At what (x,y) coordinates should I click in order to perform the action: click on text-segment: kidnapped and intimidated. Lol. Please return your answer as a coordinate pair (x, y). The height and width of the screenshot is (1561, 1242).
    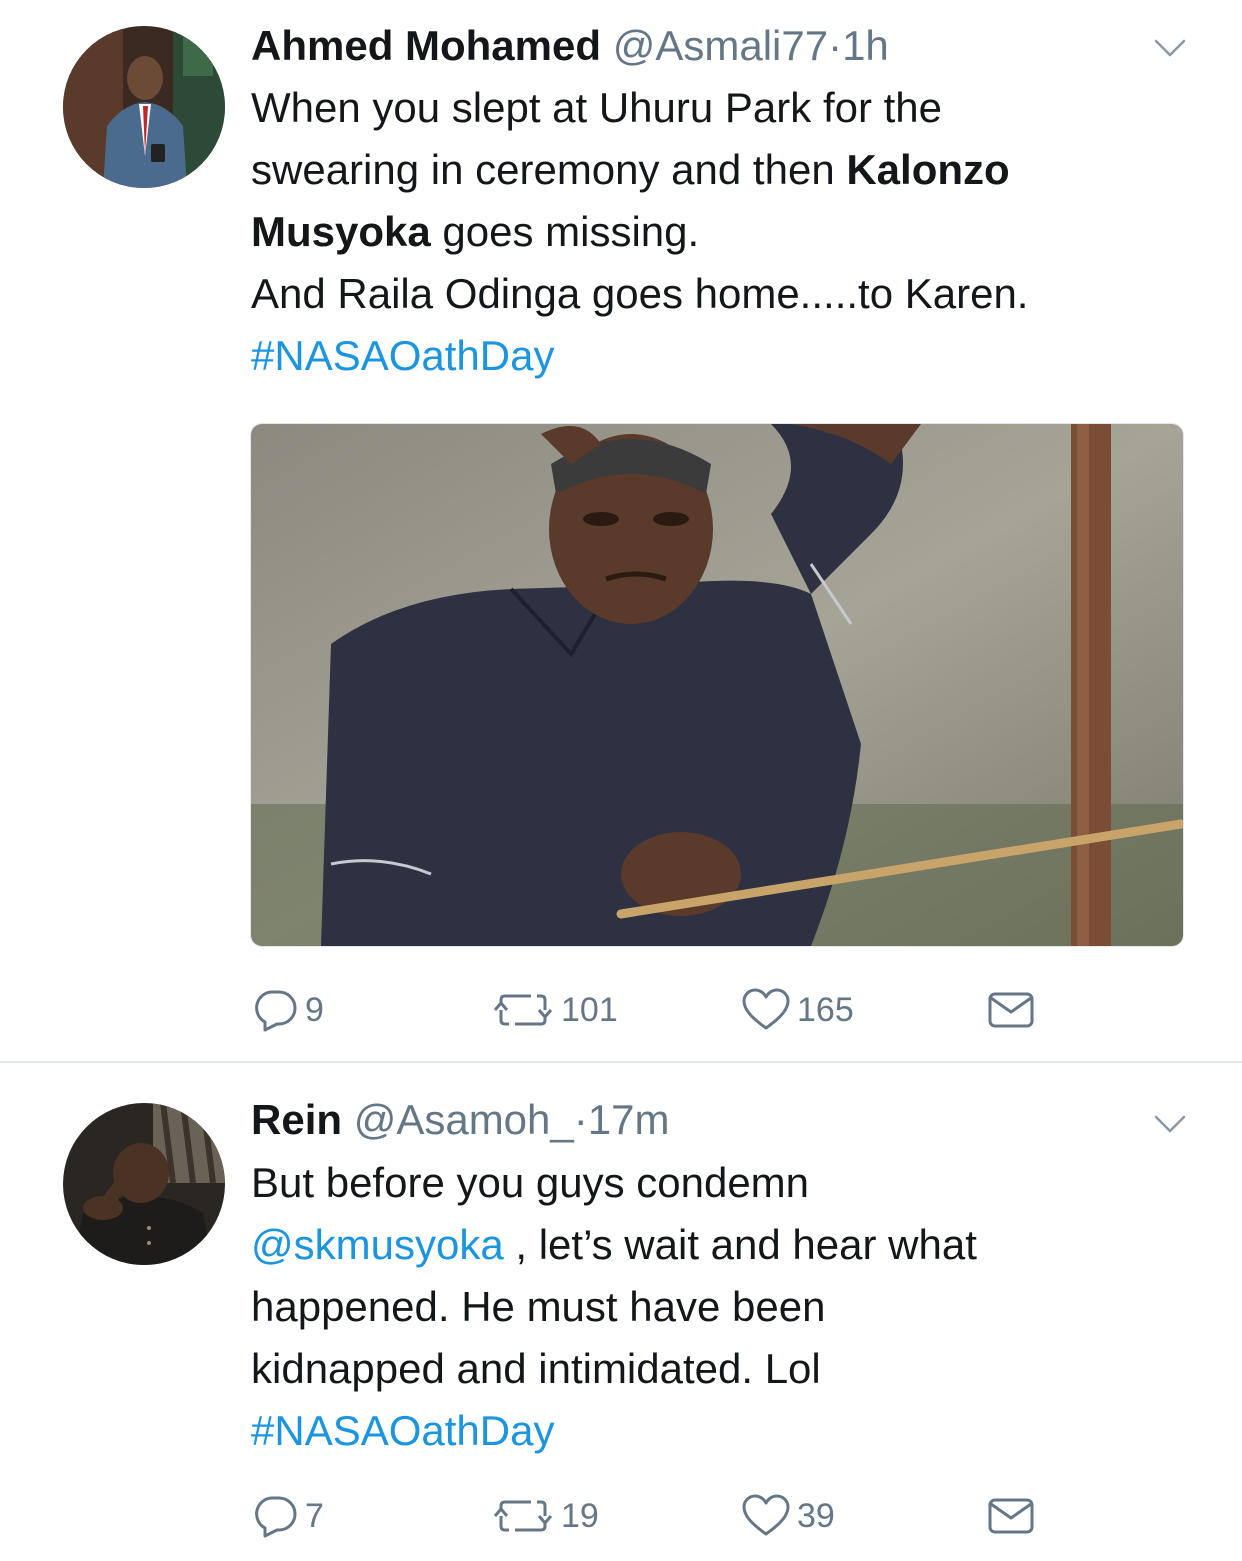
    Looking at the image, I should click on (536, 1368).